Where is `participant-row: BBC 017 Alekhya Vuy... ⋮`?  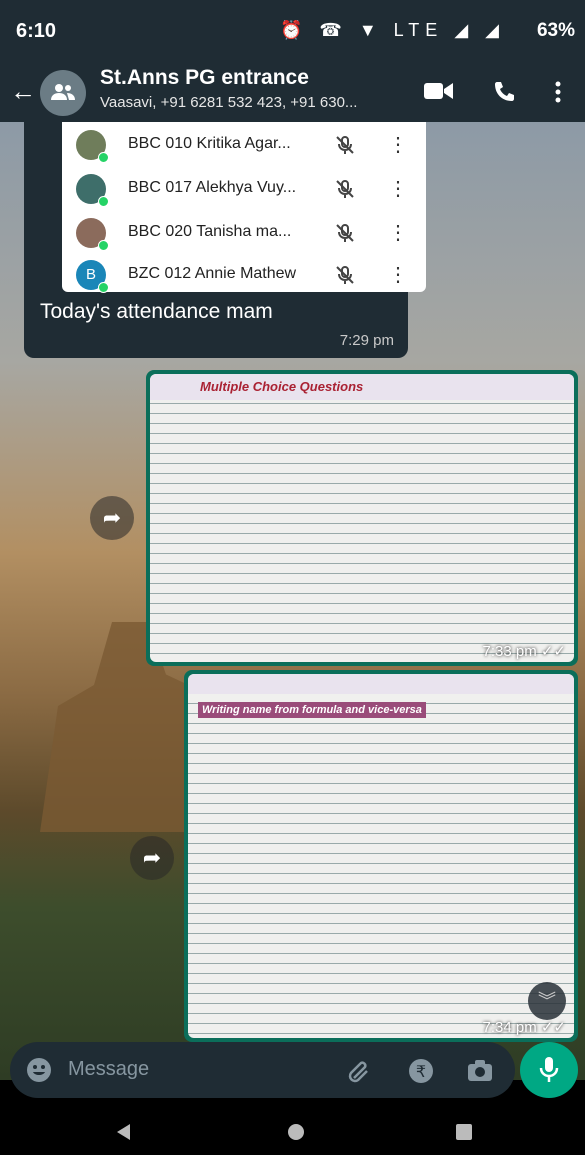
participant-row: BBC 017 Alekhya Vuy... ⋮ is located at coordinates (244, 189).